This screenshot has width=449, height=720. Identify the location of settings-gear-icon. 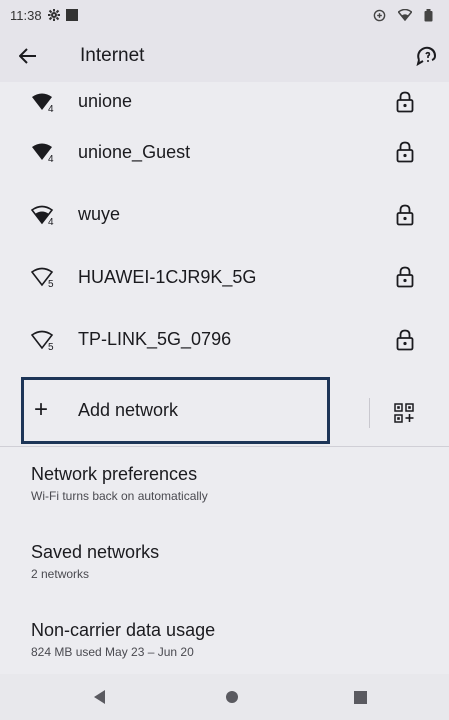
(53, 15).